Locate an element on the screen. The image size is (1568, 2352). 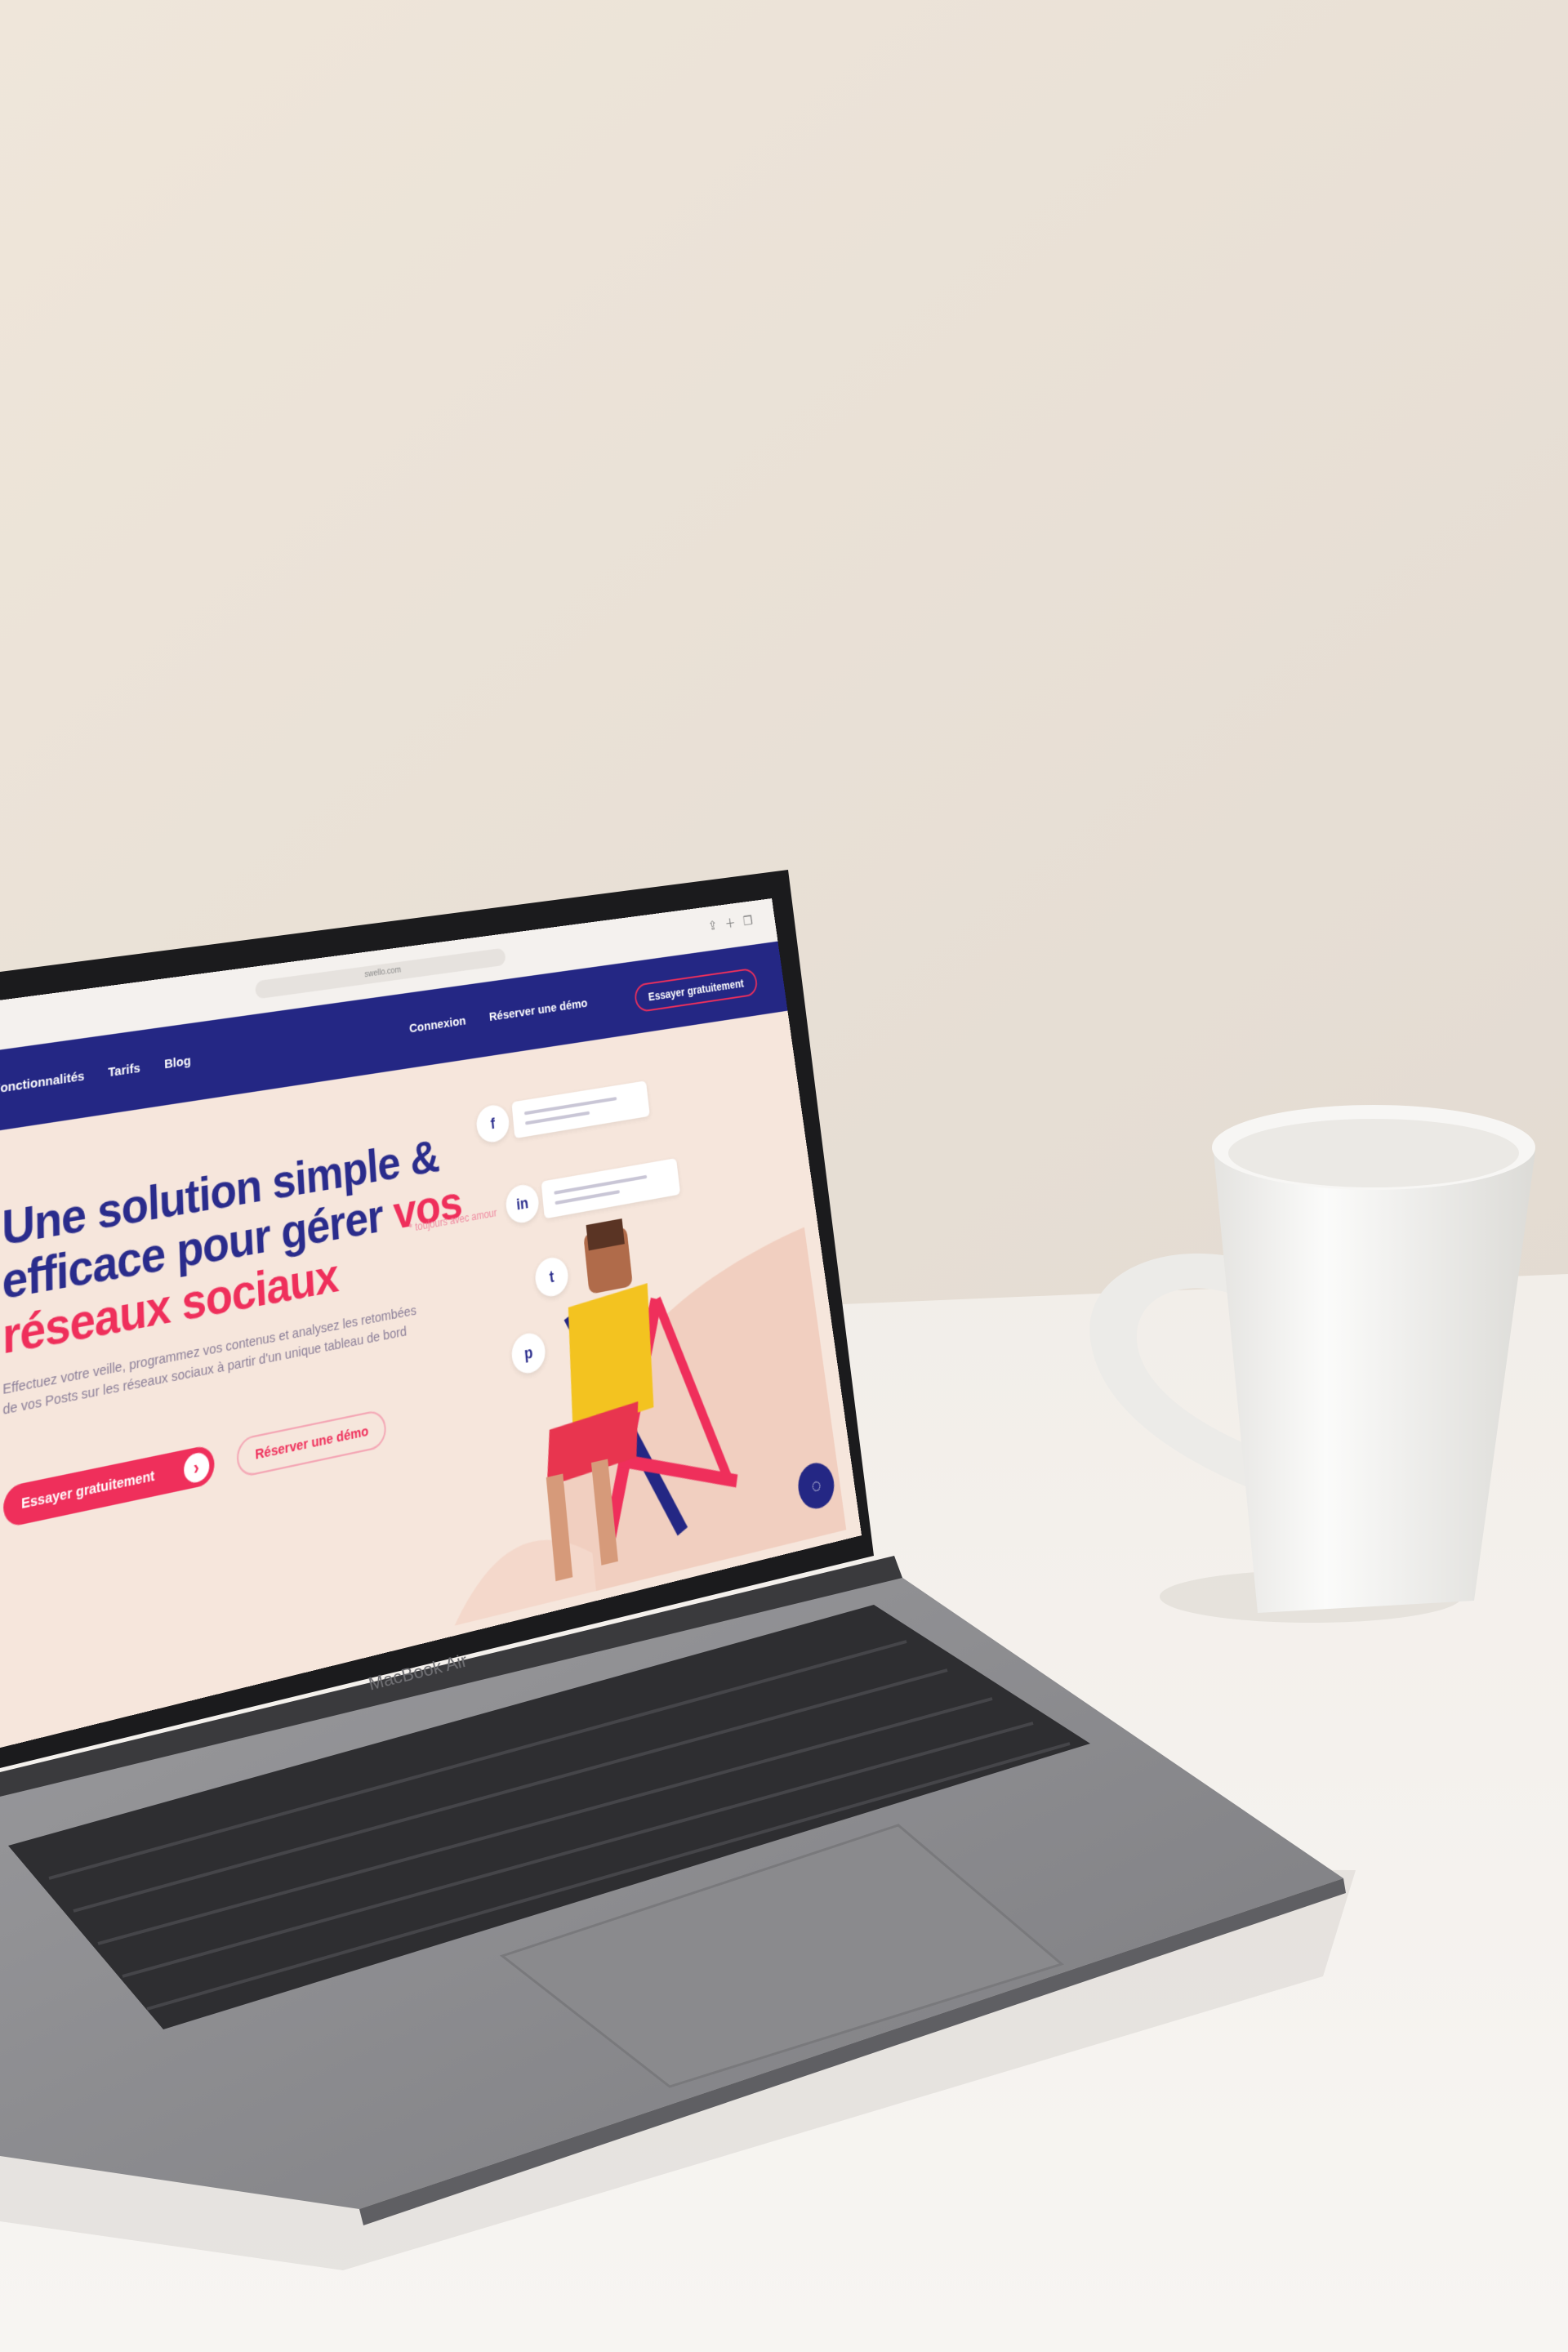
nav-try-free-button: Essayer gratuitement is located at coordinates (696, 990).